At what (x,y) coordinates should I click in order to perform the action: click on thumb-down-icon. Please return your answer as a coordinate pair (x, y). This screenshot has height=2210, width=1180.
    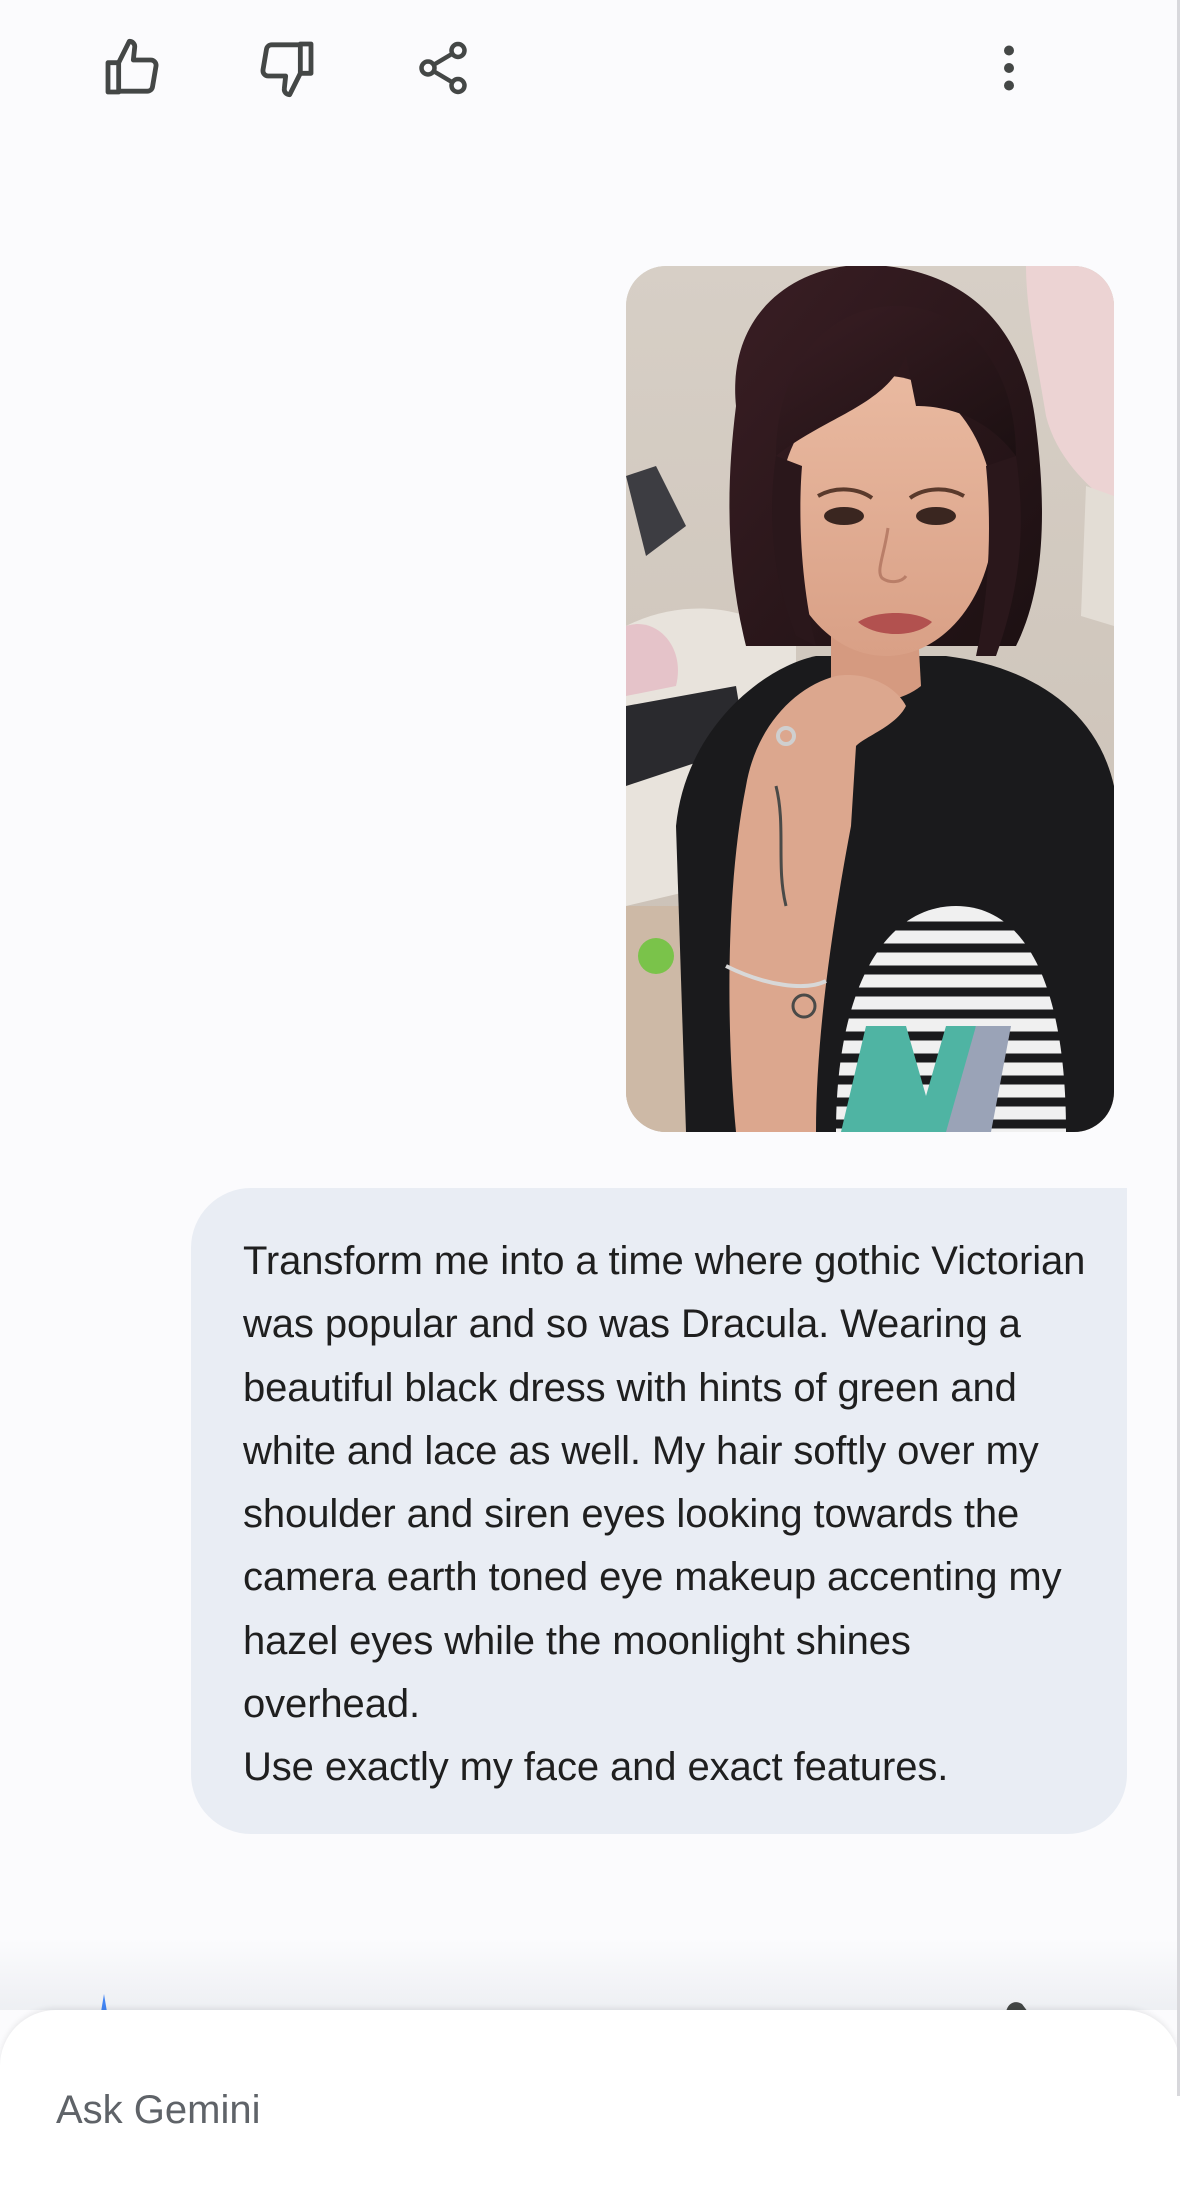
    Looking at the image, I should click on (287, 69).